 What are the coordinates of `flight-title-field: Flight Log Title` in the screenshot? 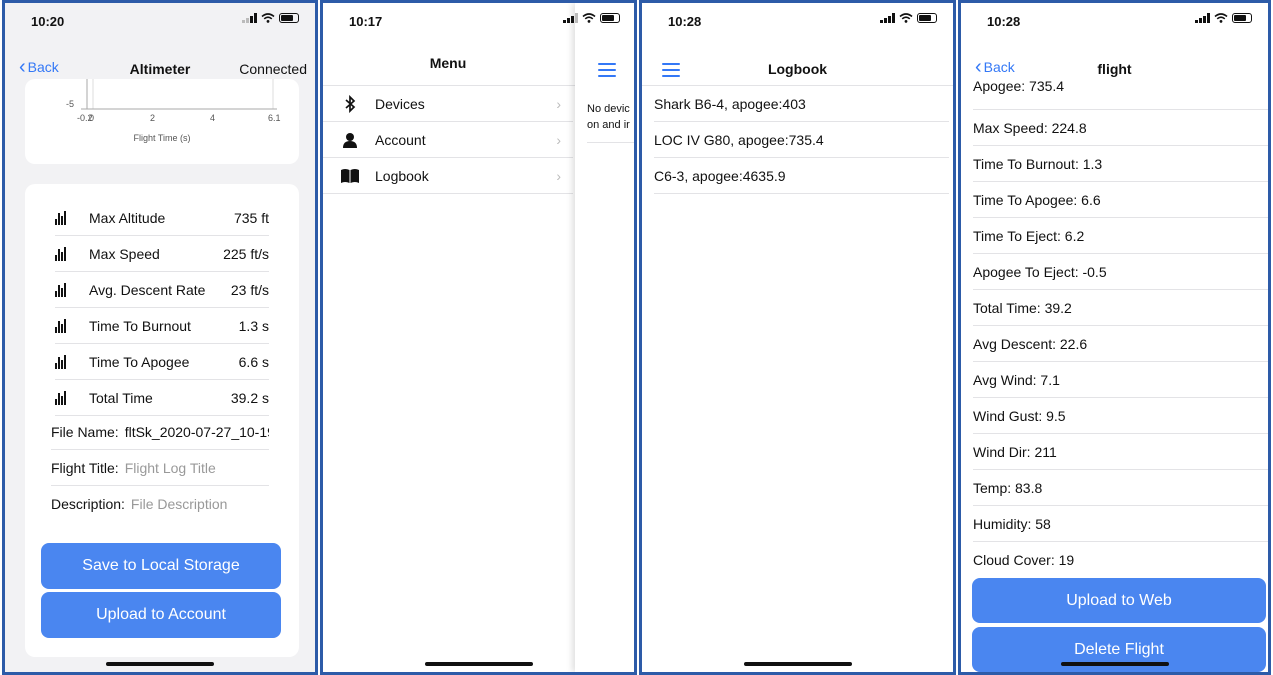 It's located at (170, 468).